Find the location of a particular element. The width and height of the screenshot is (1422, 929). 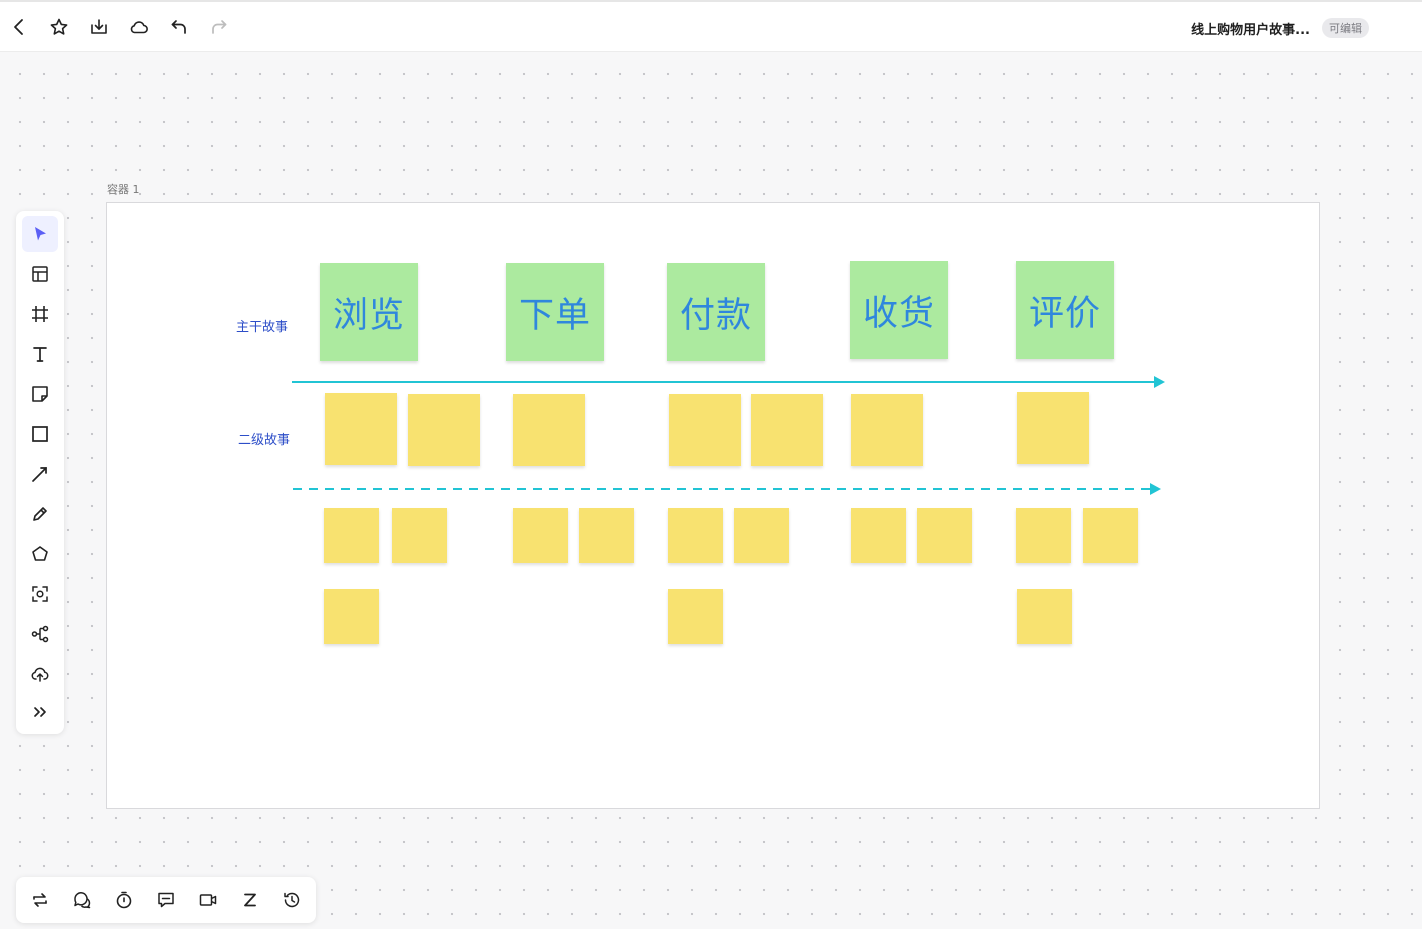

frame-icon is located at coordinates (40, 314).